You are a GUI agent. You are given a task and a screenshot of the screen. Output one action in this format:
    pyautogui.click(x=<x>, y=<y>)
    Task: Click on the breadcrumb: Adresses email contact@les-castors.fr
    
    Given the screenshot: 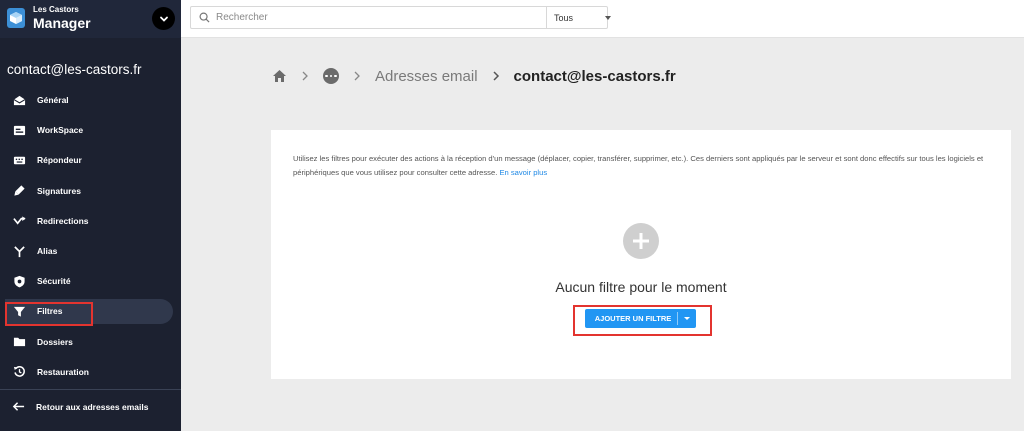 What is the action you would take?
    pyautogui.click(x=474, y=76)
    